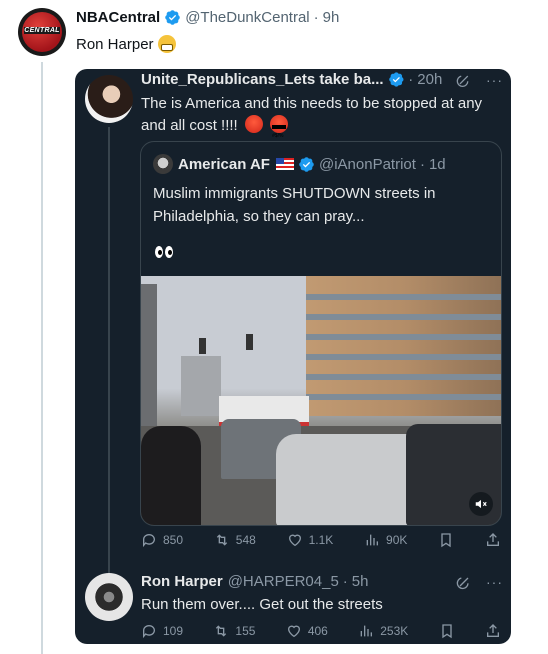 The width and height of the screenshot is (548, 654). I want to click on thread-connector, so click(42, 358).